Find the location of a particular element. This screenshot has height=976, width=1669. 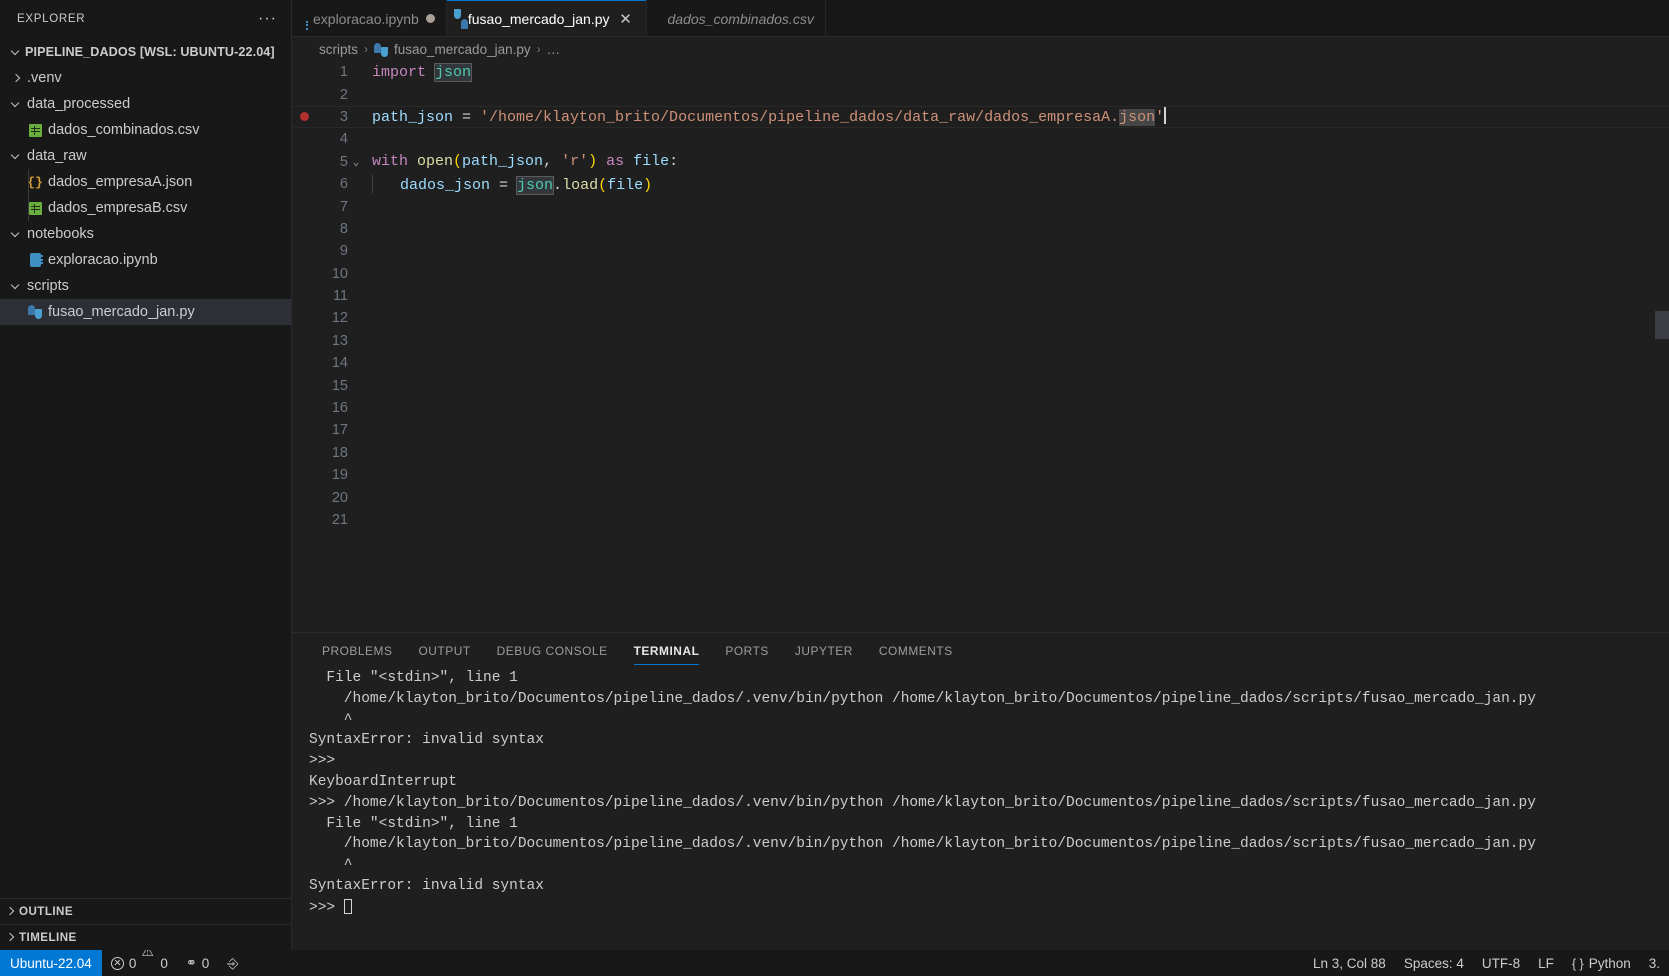

code-token: : is located at coordinates (674, 162).